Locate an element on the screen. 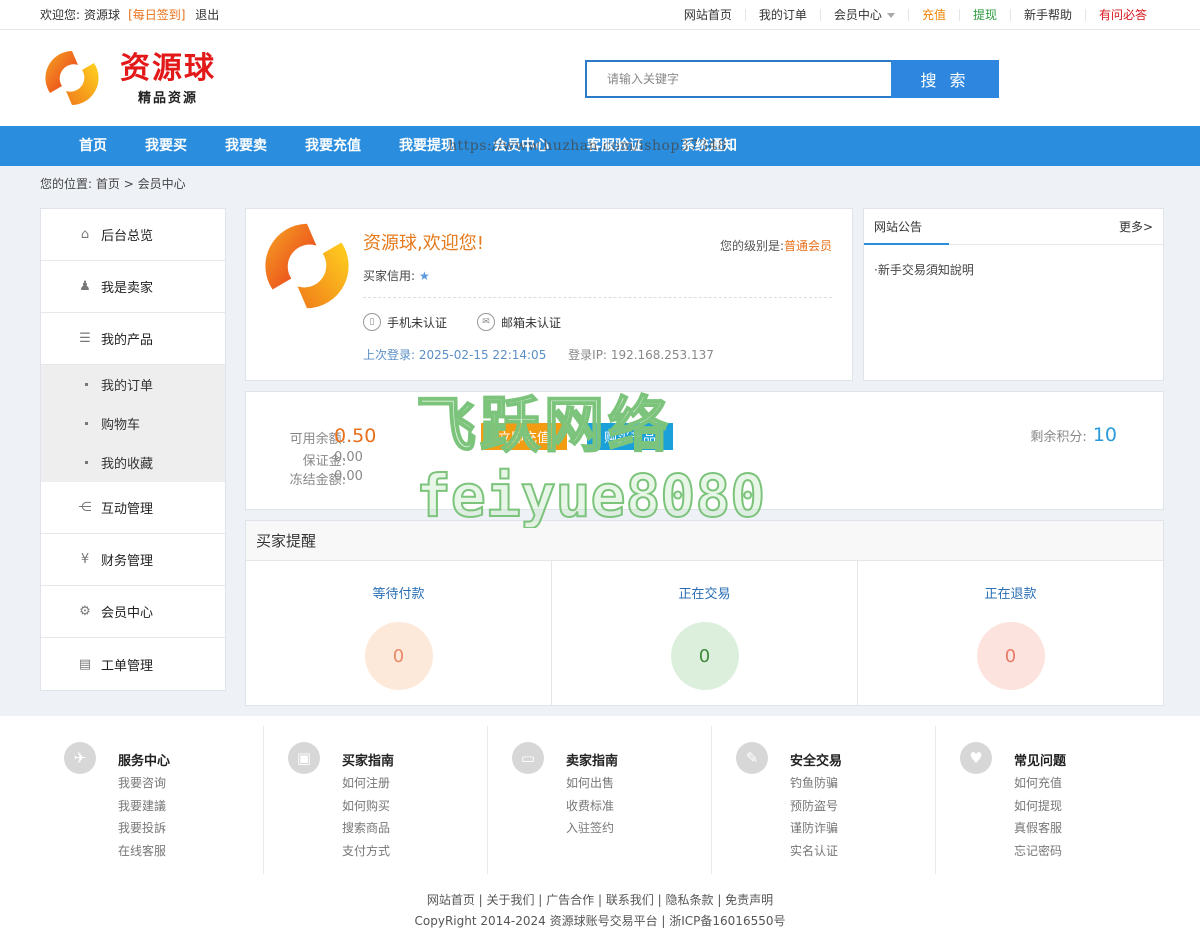  sidebar-subitem-1: 购物车 is located at coordinates (133, 423).